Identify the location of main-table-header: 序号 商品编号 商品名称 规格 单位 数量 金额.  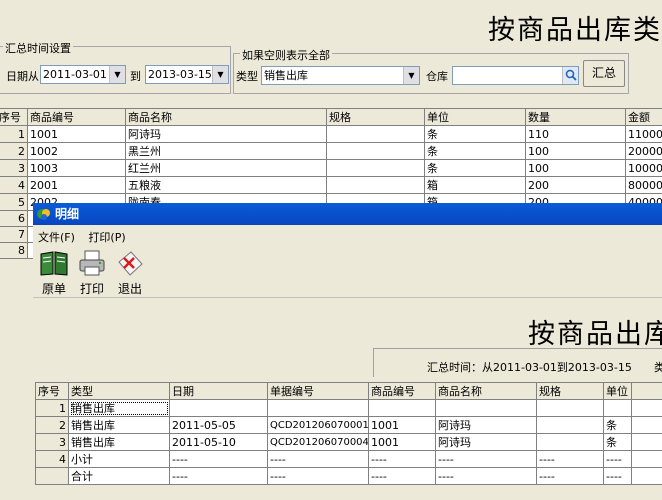
(331, 117).